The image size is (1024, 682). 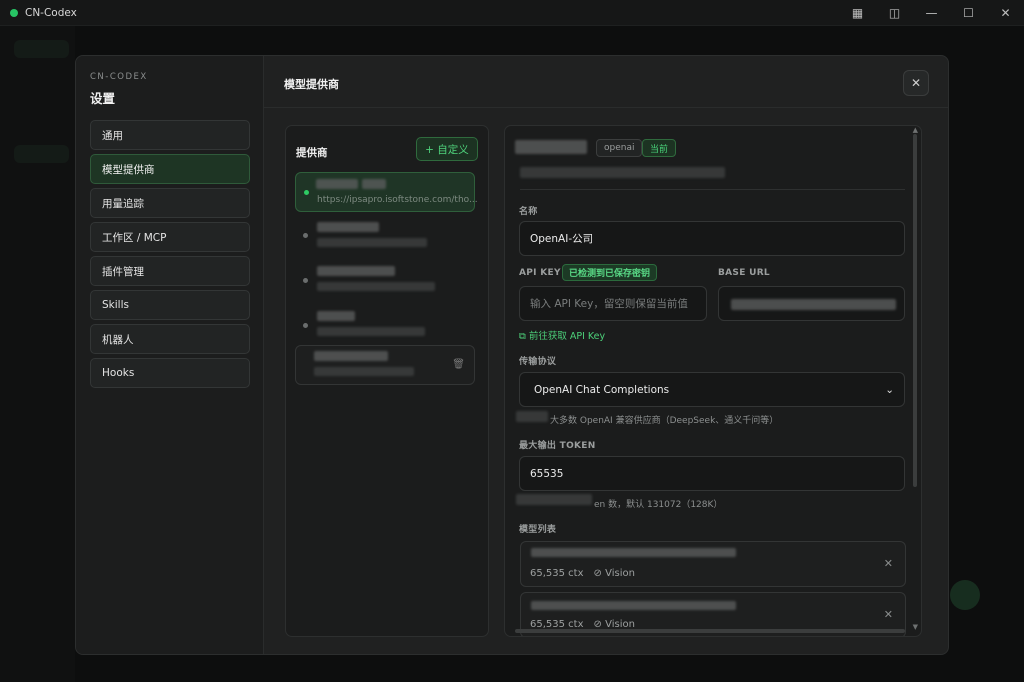 What do you see at coordinates (170, 169) in the screenshot?
I see `nav-item-model-providers: 模型提供商` at bounding box center [170, 169].